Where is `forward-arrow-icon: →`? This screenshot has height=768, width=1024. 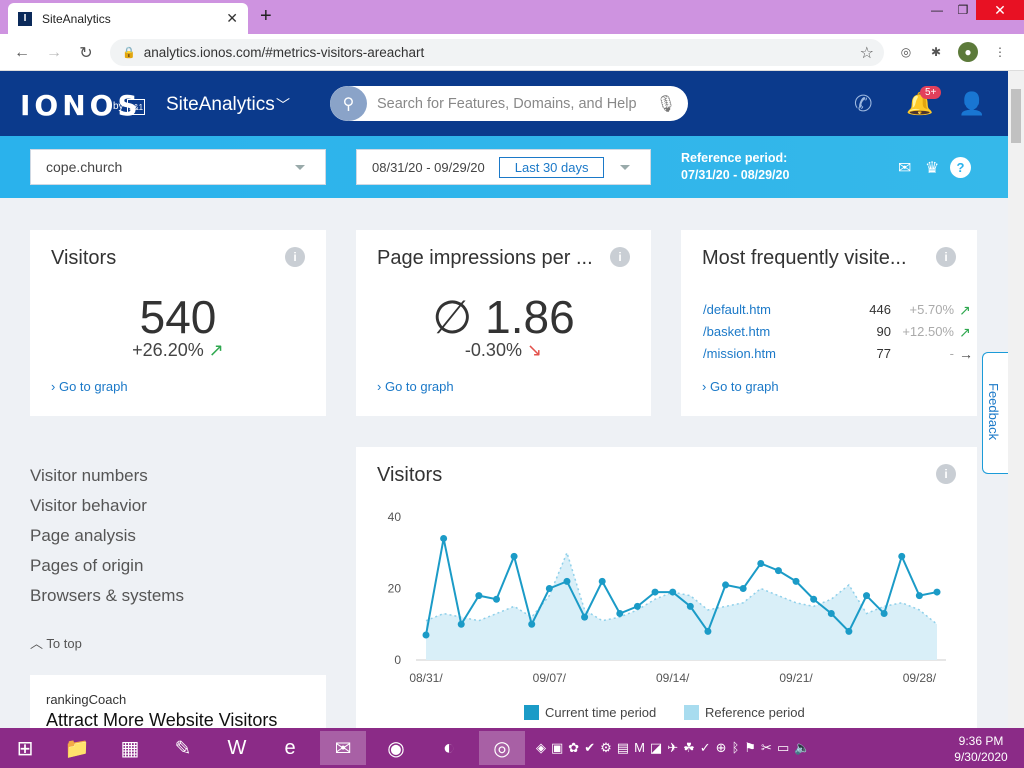 forward-arrow-icon: → is located at coordinates (54, 53).